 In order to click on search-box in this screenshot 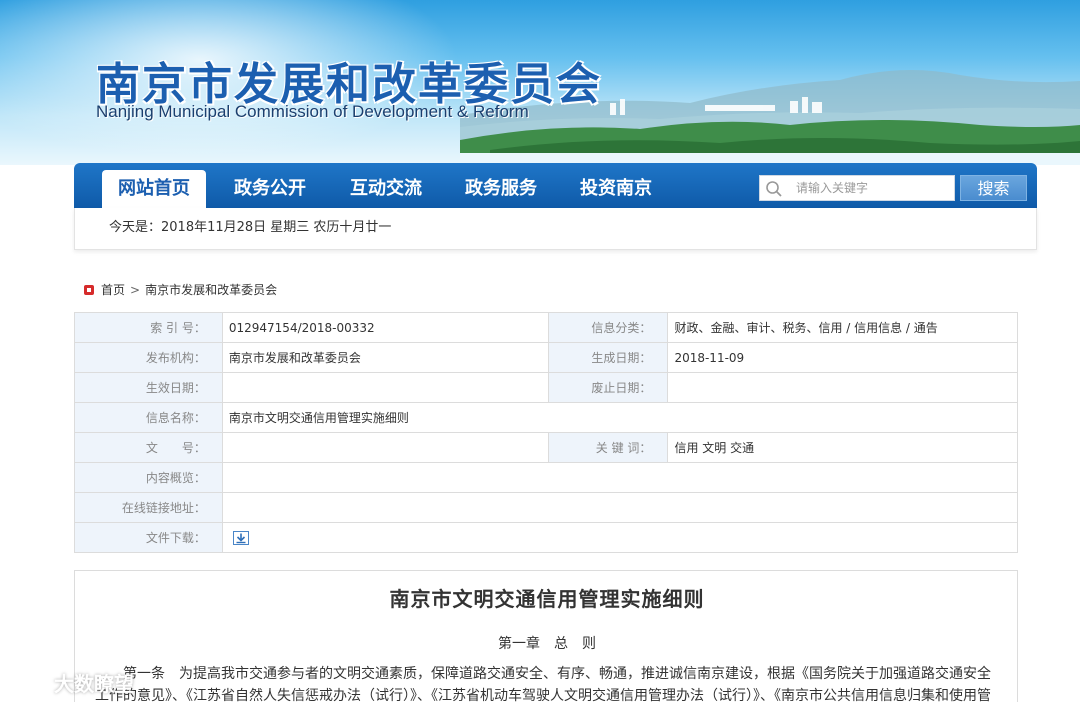, I will do `click(857, 188)`.